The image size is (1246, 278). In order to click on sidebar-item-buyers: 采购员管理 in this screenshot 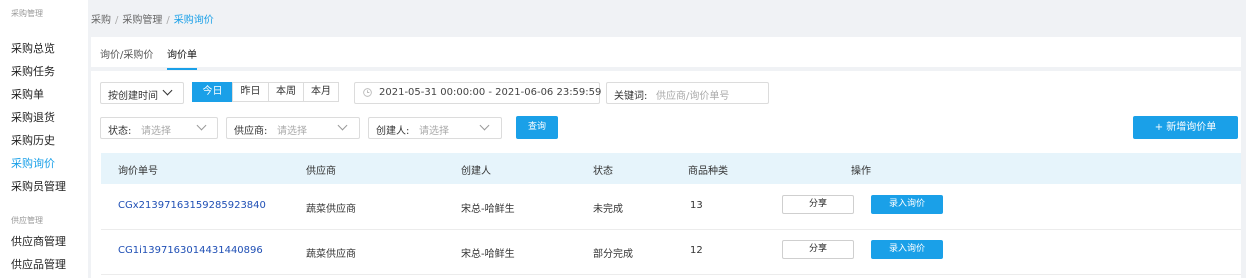, I will do `click(33, 186)`.